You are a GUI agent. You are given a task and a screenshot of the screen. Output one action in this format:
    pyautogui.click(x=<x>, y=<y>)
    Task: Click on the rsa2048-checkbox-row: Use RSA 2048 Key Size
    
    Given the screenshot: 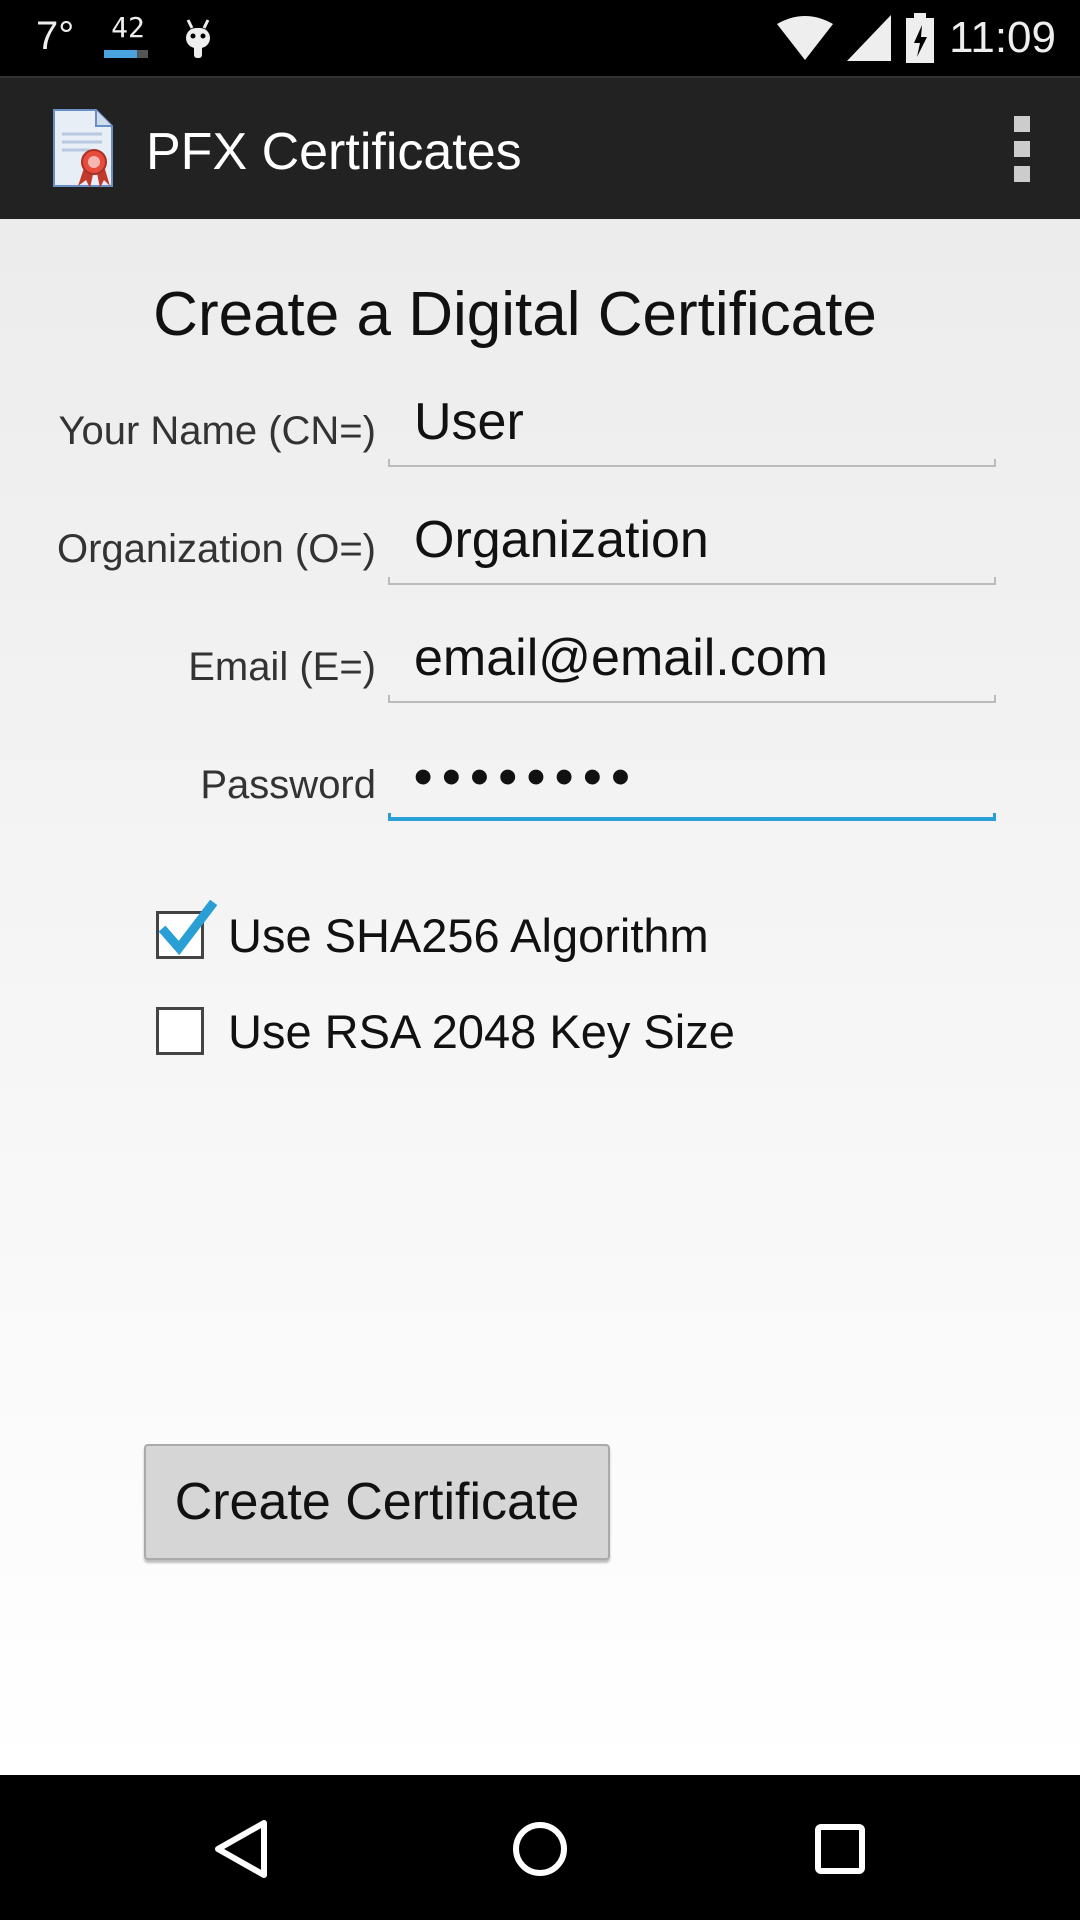 What is the action you would take?
    pyautogui.click(x=445, y=1031)
    